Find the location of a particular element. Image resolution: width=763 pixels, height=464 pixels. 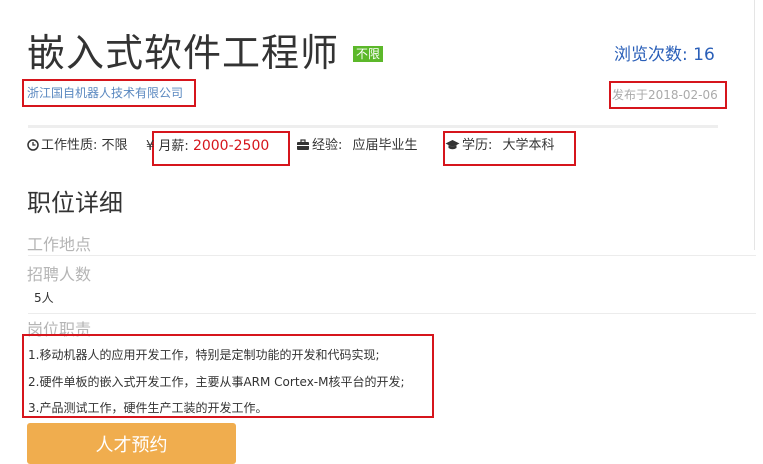

education: 学历: 大学本科 is located at coordinates (500, 146).